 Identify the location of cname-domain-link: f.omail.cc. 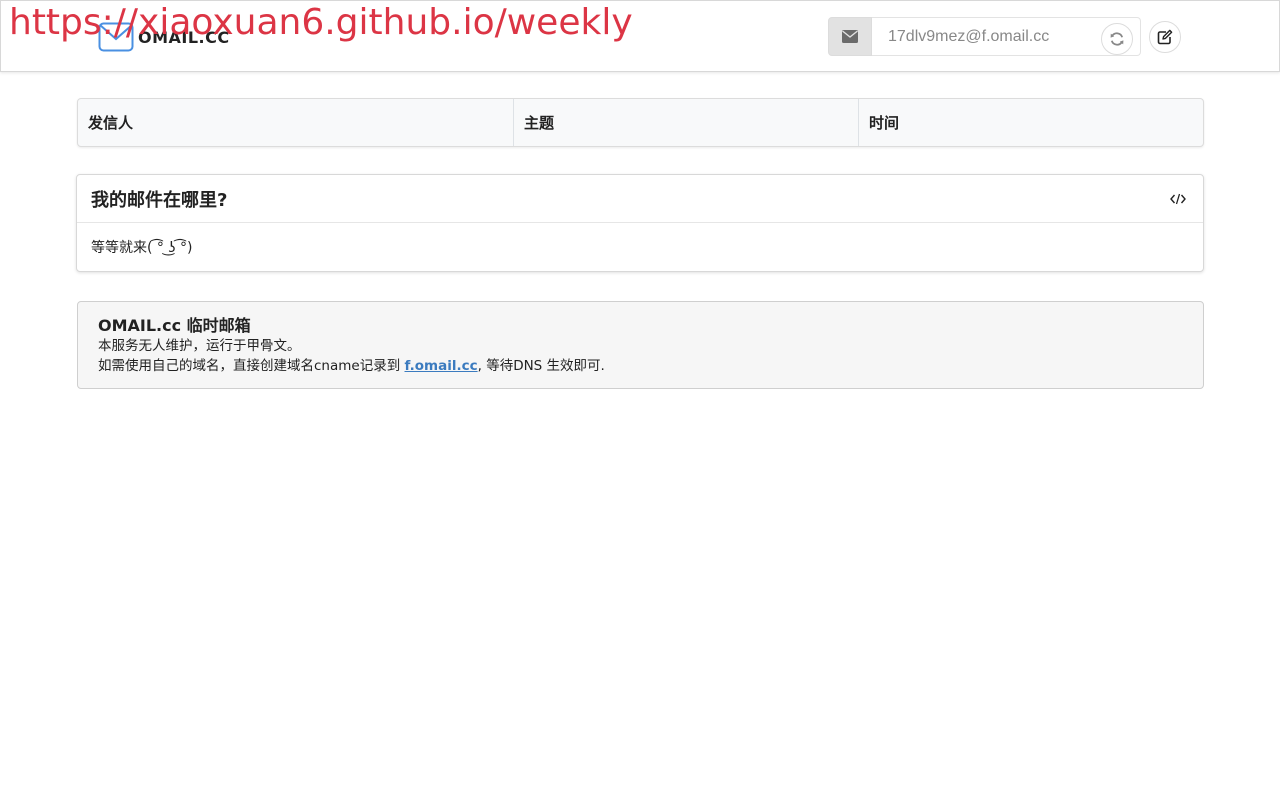
(441, 366).